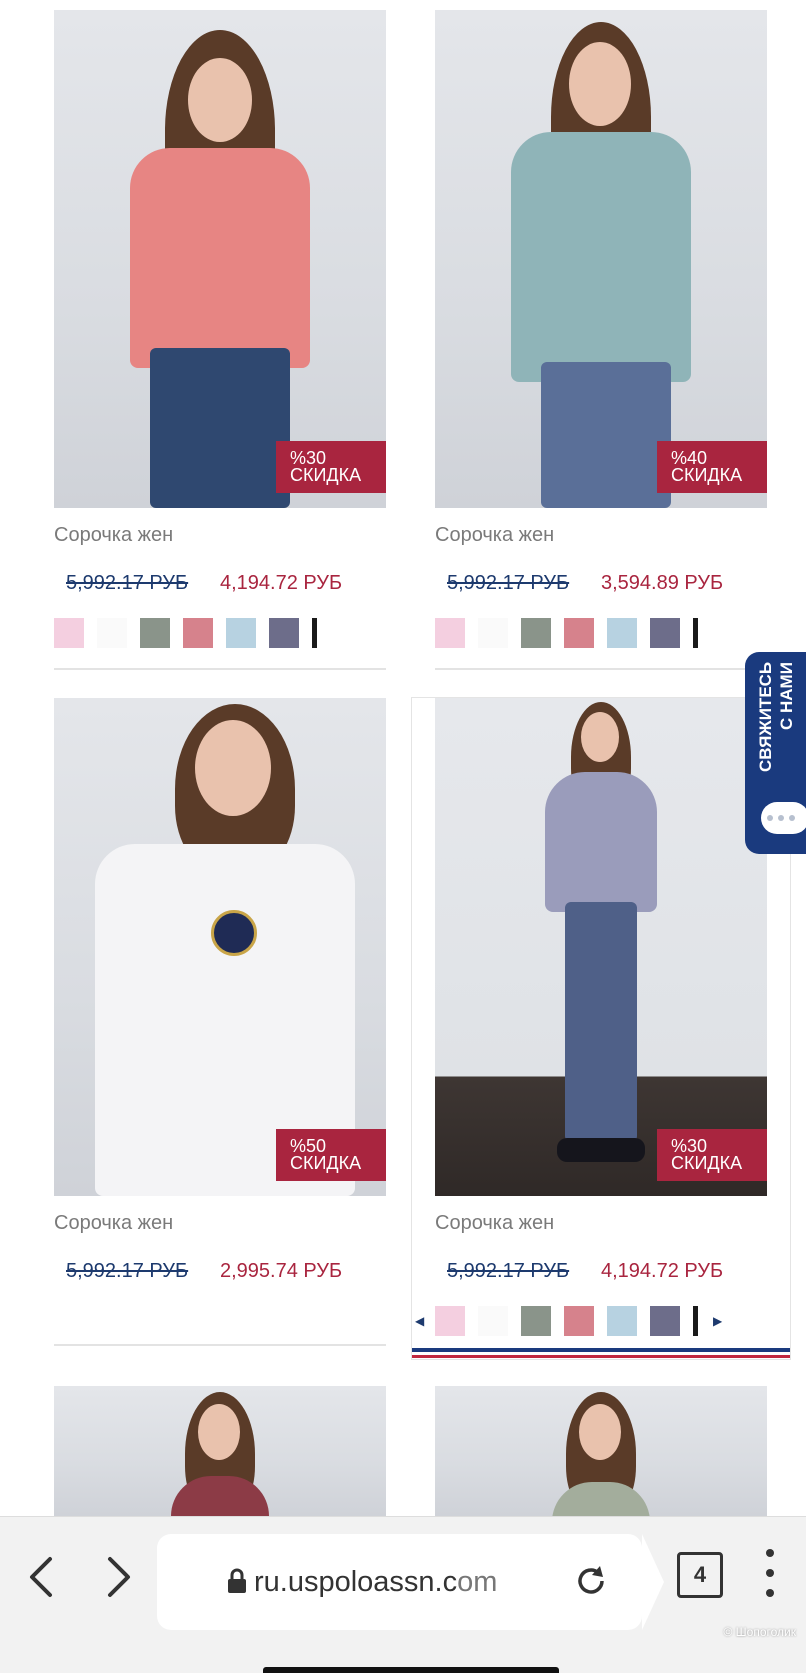 Image resolution: width=806 pixels, height=1673 pixels. What do you see at coordinates (601, 1150) in the screenshot?
I see `sneakers` at bounding box center [601, 1150].